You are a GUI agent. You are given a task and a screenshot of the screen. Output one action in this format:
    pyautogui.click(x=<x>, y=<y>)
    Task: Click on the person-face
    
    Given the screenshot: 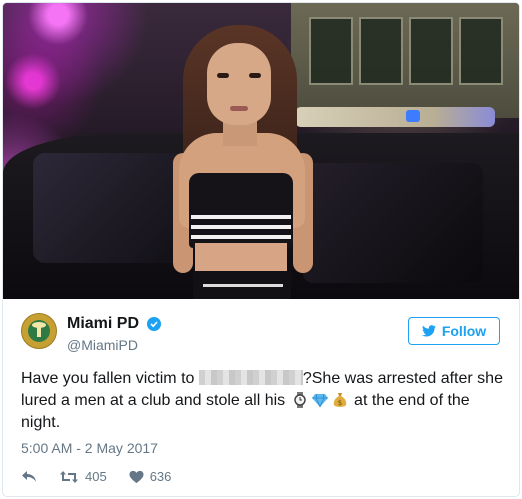 What is the action you would take?
    pyautogui.click(x=239, y=84)
    